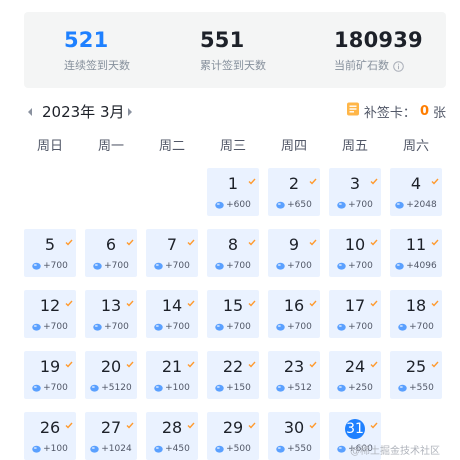  I want to click on day-reward: +450, so click(172, 449).